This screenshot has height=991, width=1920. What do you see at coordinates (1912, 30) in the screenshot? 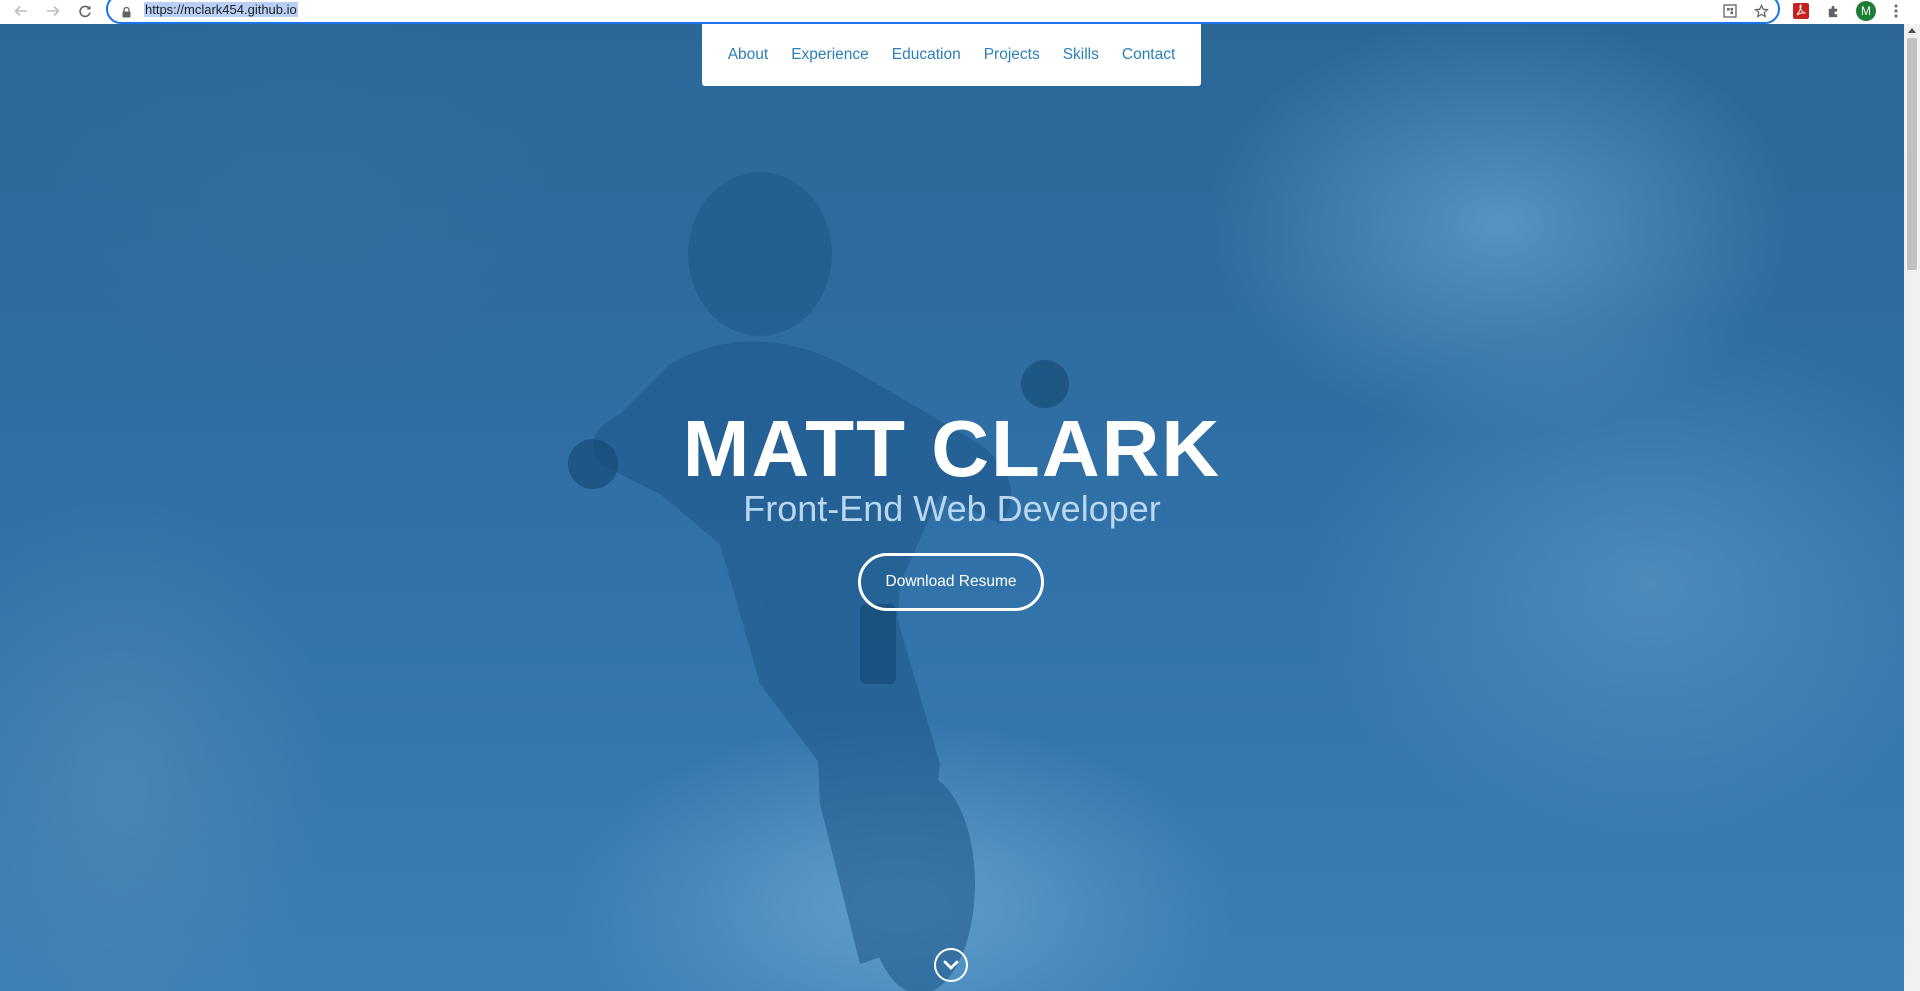
I see `scroll-up-arrow-icon` at bounding box center [1912, 30].